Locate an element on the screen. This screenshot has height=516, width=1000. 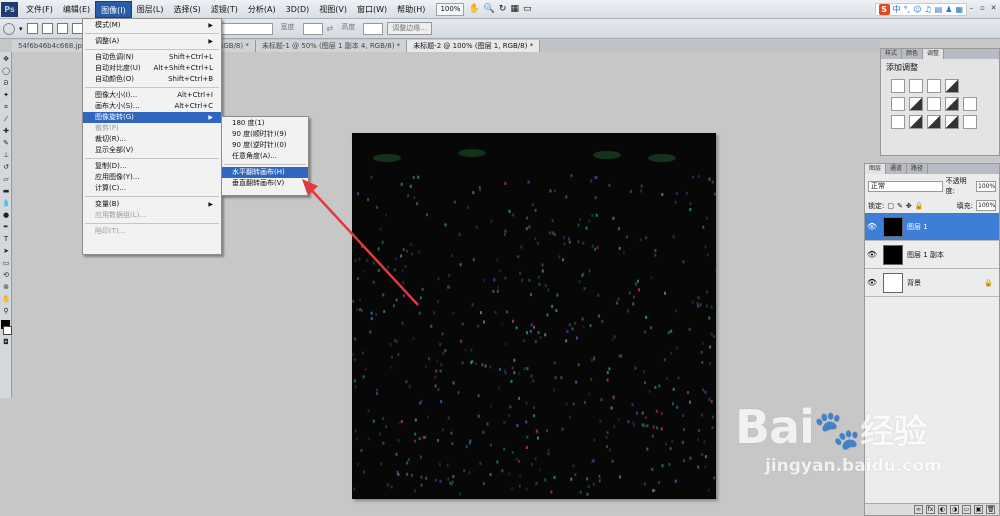
path-select-icon: ➤ is located at coordinates (6, 251).